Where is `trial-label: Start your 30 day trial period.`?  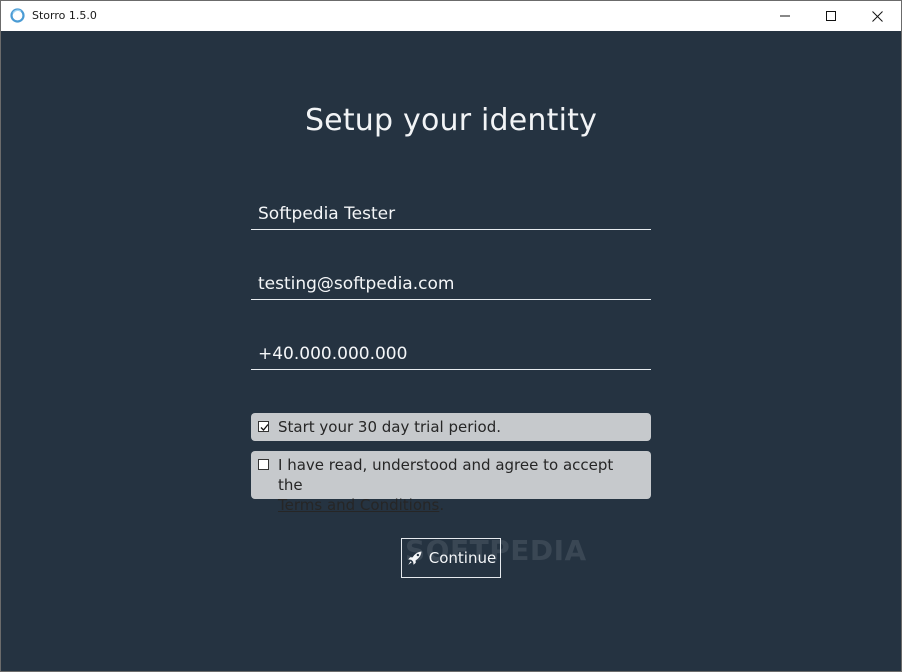 trial-label: Start your 30 day trial period. is located at coordinates (390, 427).